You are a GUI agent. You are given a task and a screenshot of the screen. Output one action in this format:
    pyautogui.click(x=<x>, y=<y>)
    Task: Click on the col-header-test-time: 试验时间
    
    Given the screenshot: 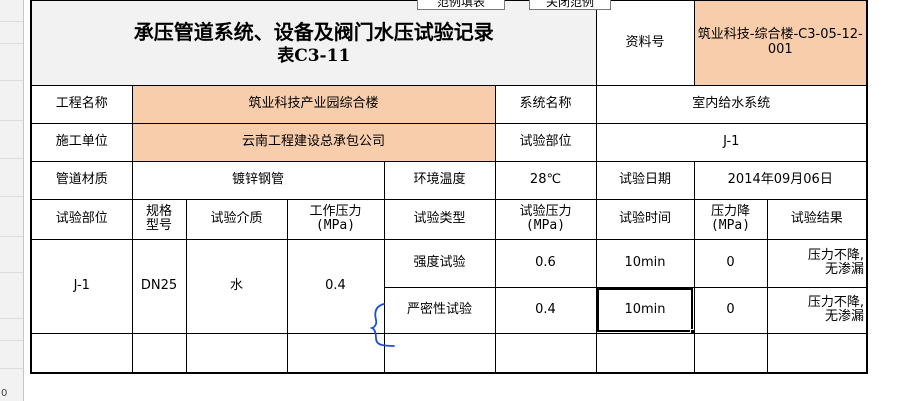 What is the action you would take?
    pyautogui.click(x=645, y=219)
    